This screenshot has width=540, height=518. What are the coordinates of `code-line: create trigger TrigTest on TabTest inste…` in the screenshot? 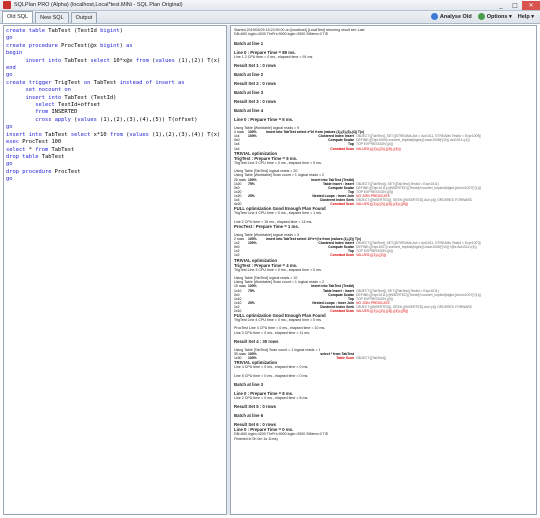 It's located at (115, 83).